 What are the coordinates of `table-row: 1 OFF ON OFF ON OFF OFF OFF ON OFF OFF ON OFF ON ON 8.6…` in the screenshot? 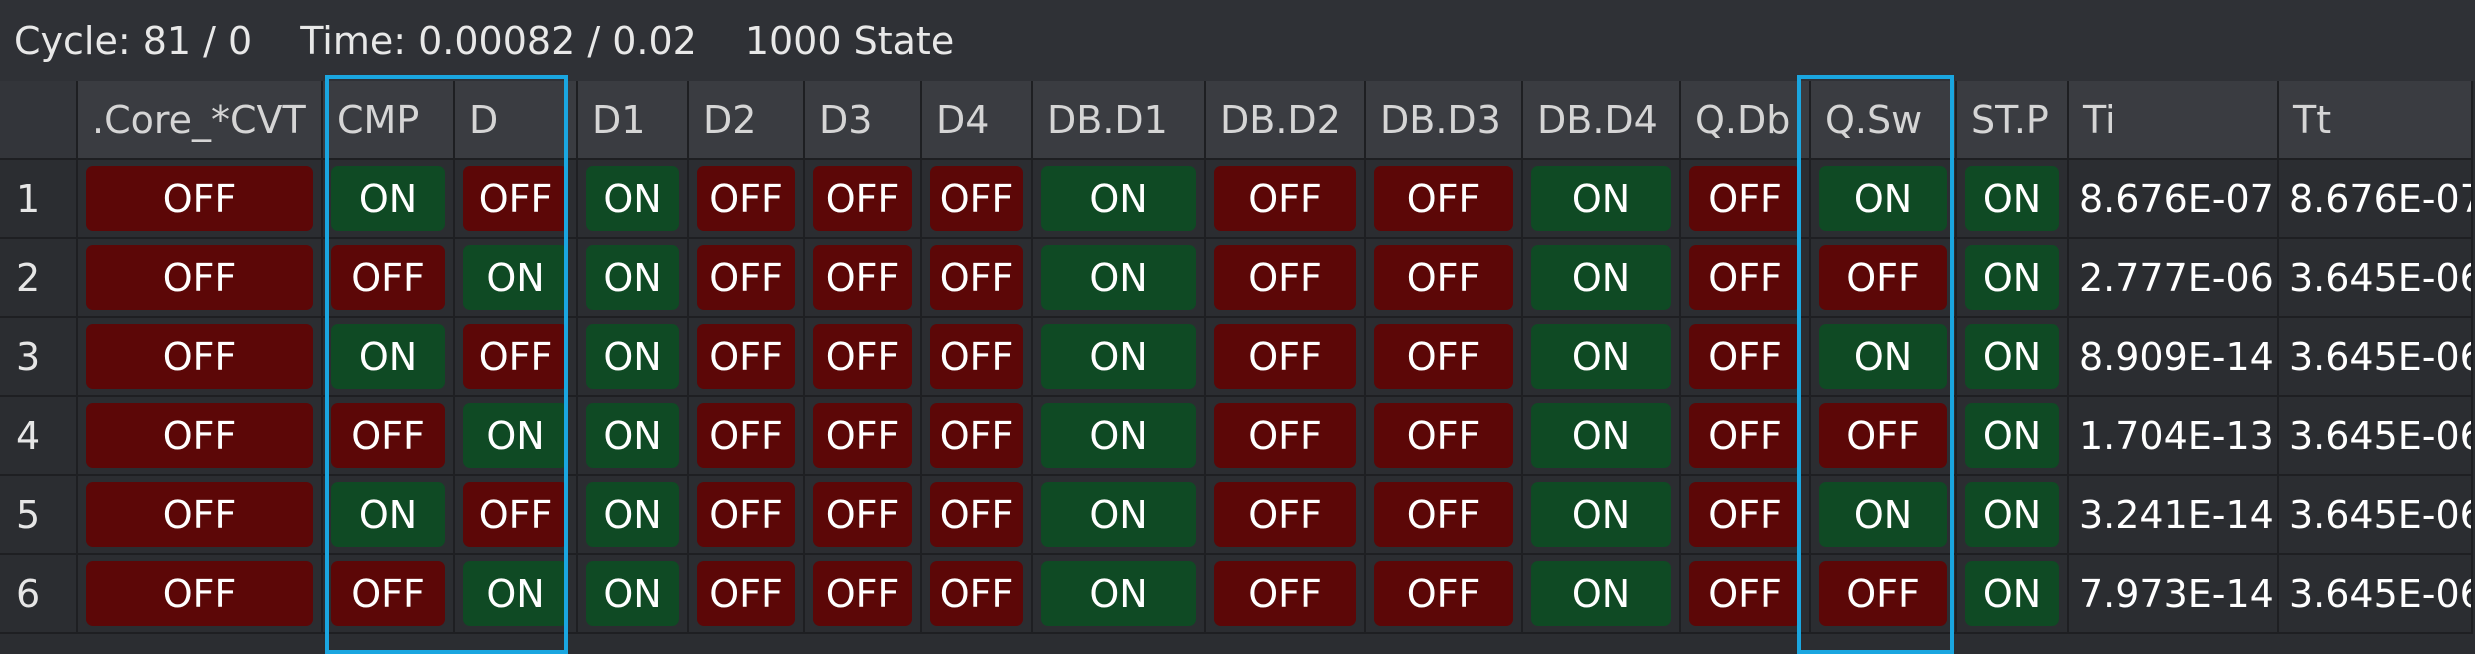 It's located at (1237, 199).